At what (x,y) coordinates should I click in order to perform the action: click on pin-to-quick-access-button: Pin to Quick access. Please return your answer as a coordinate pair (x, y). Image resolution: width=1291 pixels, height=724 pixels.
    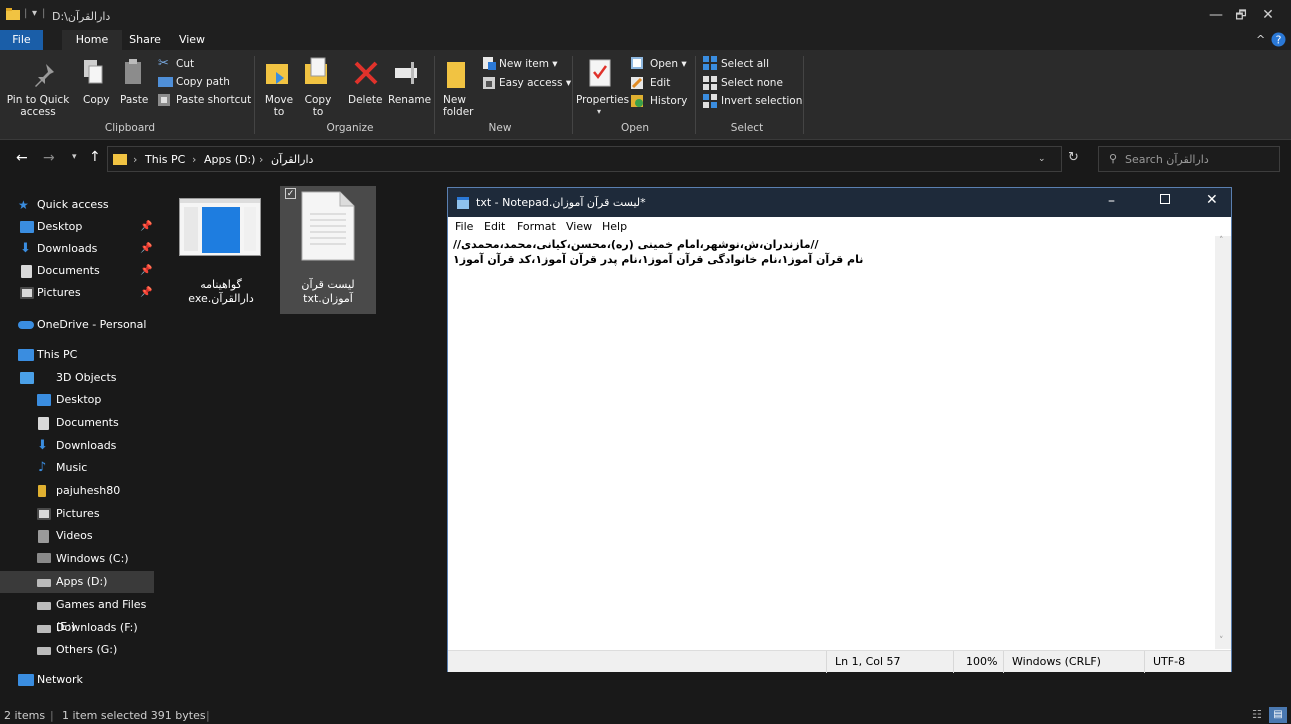
    Looking at the image, I should click on (38, 106).